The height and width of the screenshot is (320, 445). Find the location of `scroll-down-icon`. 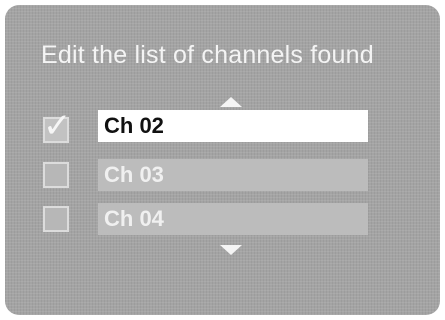

scroll-down-icon is located at coordinates (231, 250).